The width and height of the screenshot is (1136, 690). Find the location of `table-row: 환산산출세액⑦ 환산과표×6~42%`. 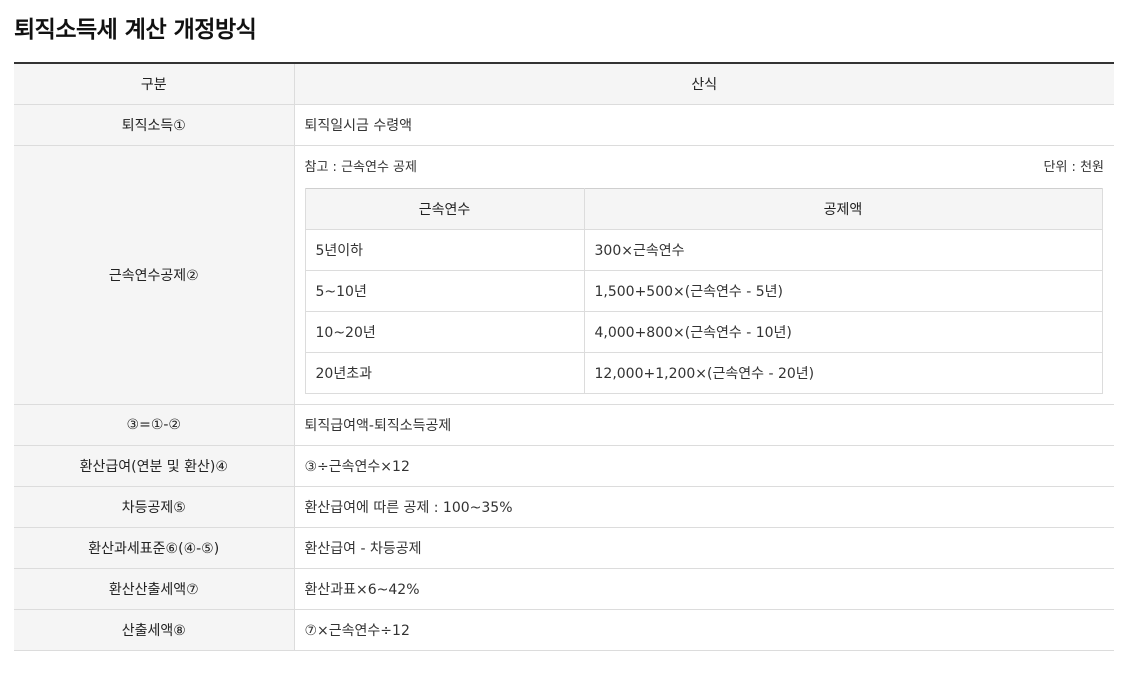

table-row: 환산산출세액⑦ 환산과표×6~42% is located at coordinates (564, 589).